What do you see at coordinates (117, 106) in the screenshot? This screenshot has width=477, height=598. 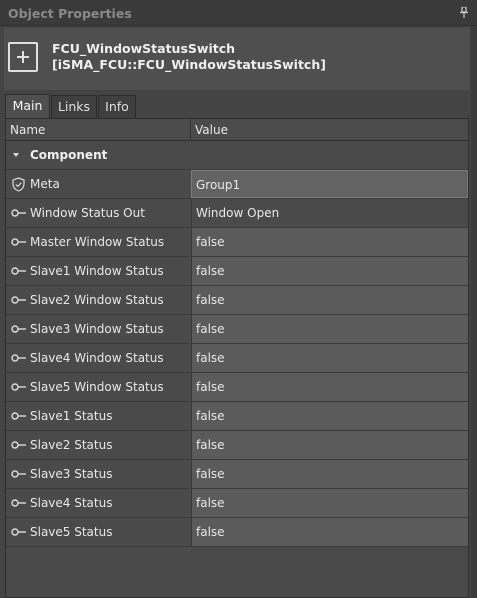 I see `tab-info: Info` at bounding box center [117, 106].